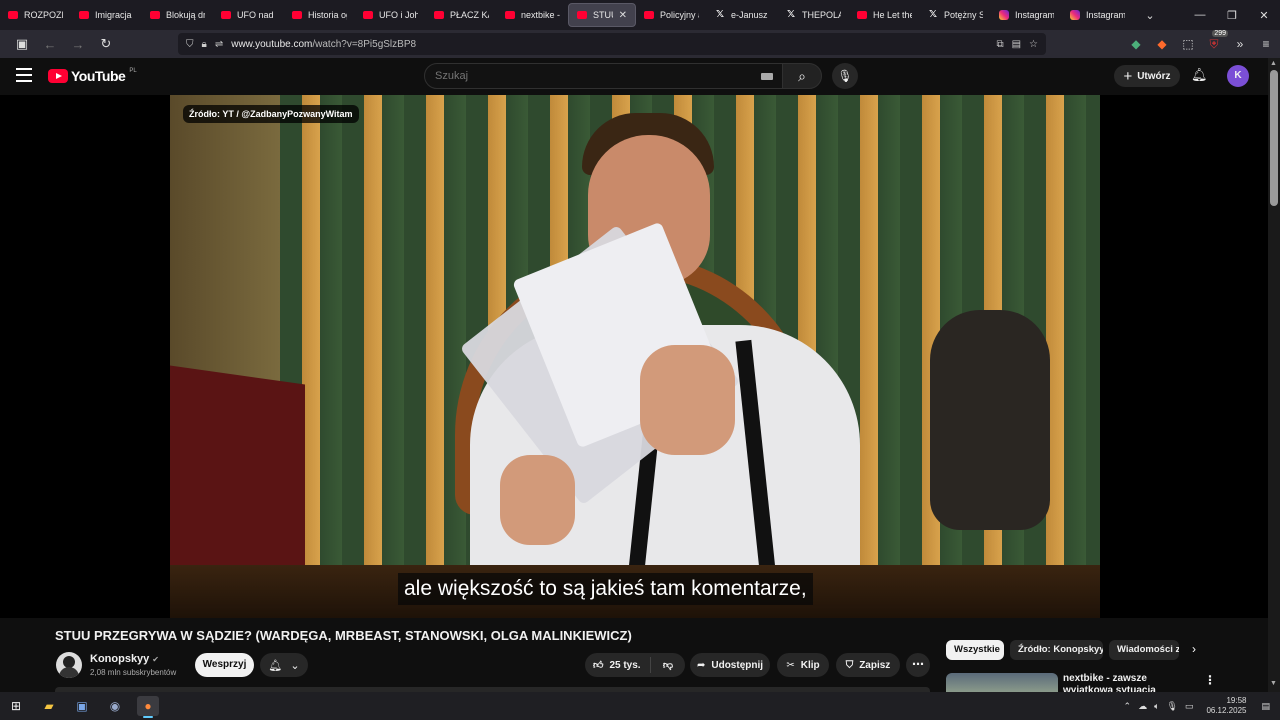 The image size is (1280, 720). I want to click on channel-name: Konopskyy ✔, so click(124, 659).